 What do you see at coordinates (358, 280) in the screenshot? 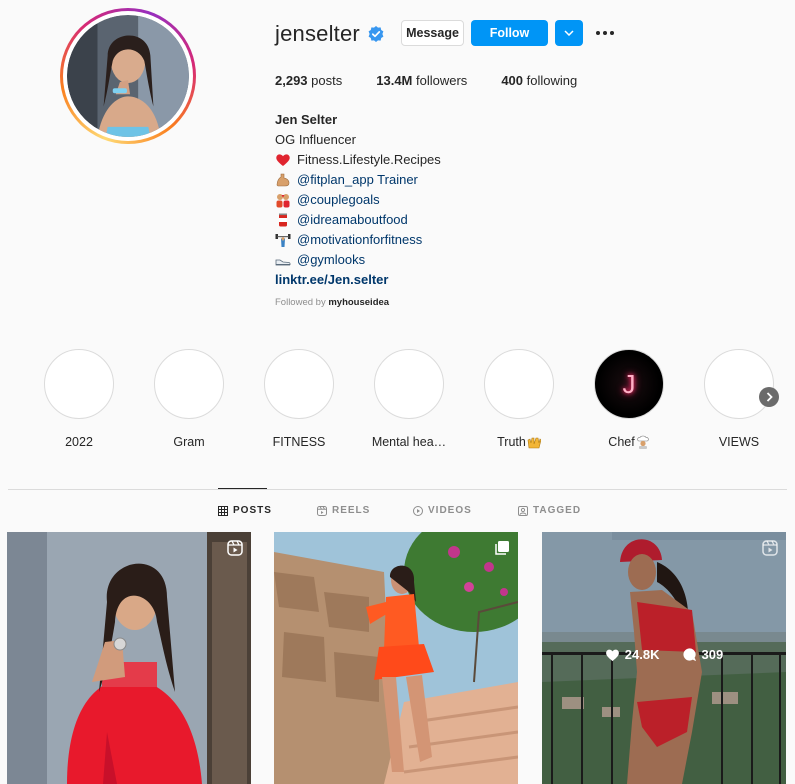
I see `bio-link: linktr.ee/Jen.selter` at bounding box center [358, 280].